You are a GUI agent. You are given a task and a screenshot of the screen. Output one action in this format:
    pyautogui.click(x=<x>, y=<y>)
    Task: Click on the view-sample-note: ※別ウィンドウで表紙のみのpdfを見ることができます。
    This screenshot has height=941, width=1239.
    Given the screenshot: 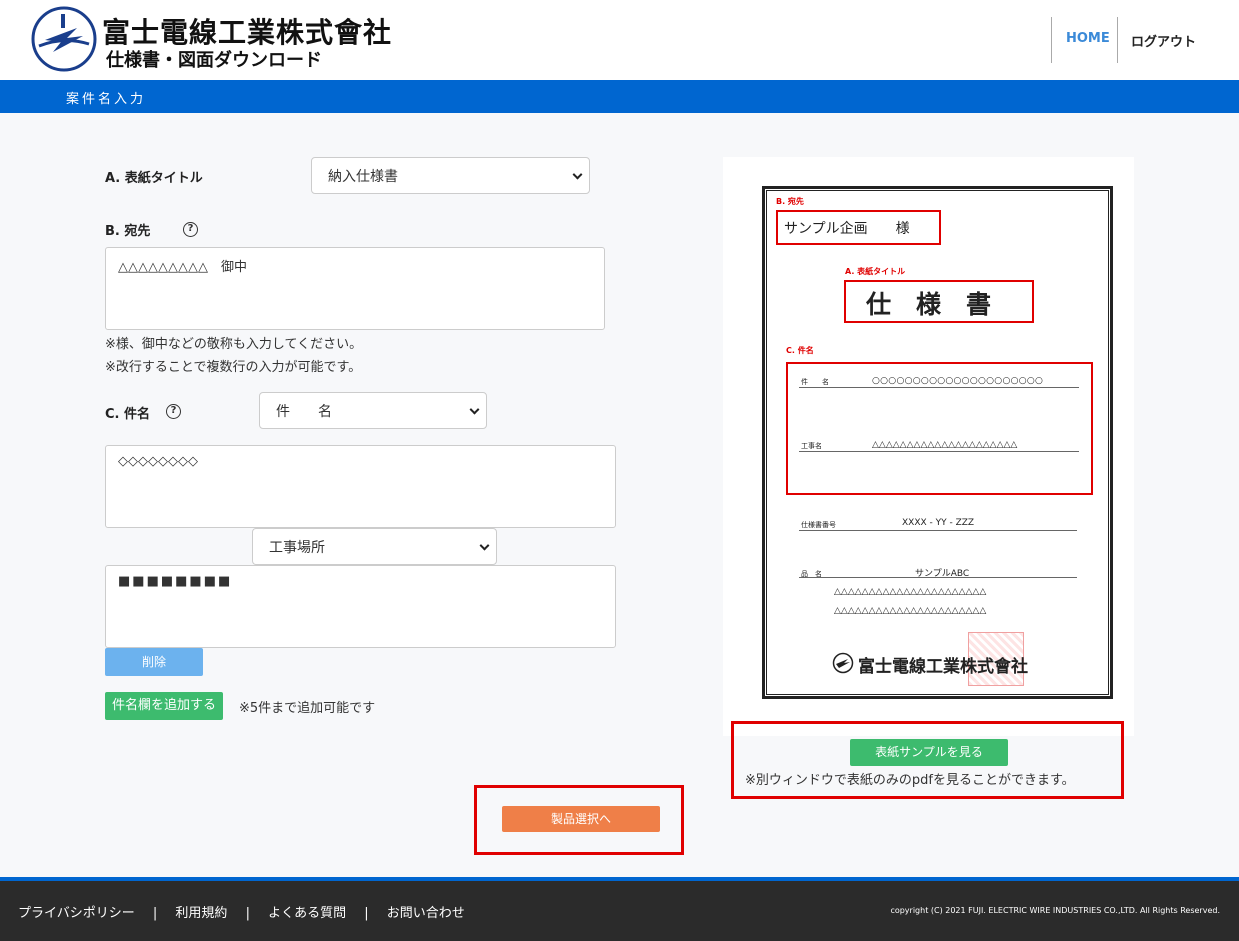 What is the action you would take?
    pyautogui.click(x=910, y=780)
    